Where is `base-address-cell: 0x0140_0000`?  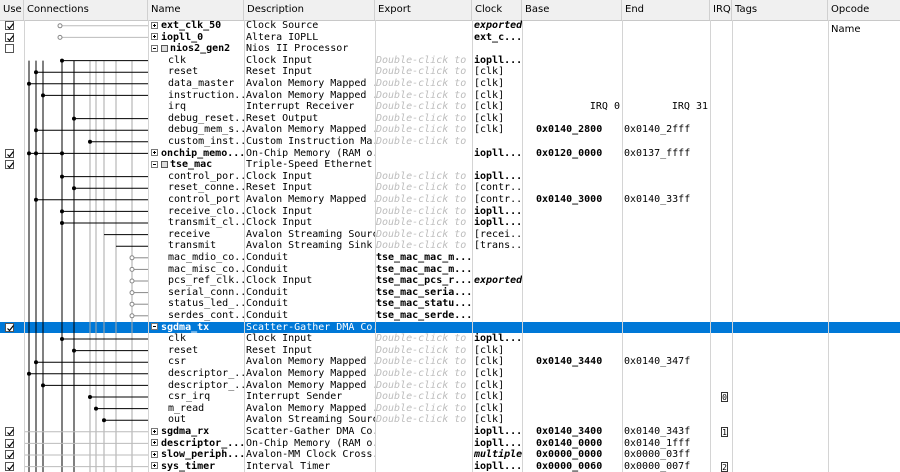 base-address-cell: 0x0140_0000 is located at coordinates (573, 444).